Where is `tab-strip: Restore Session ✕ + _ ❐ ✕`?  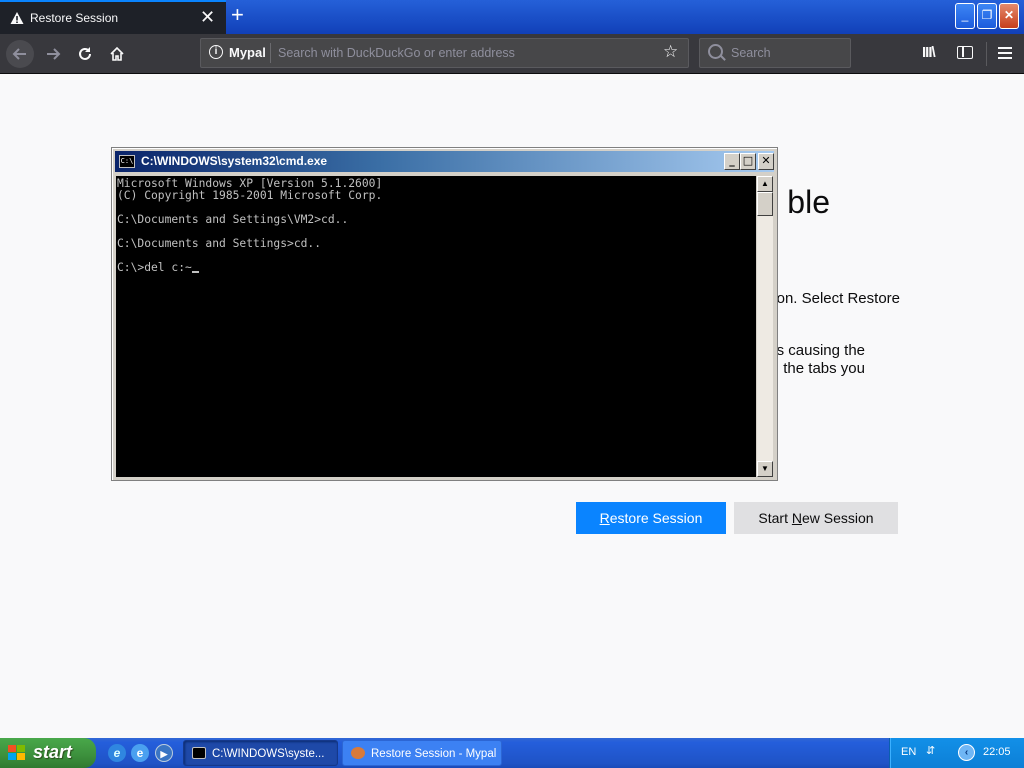
tab-strip: Restore Session ✕ + _ ❐ ✕ is located at coordinates (512, 17).